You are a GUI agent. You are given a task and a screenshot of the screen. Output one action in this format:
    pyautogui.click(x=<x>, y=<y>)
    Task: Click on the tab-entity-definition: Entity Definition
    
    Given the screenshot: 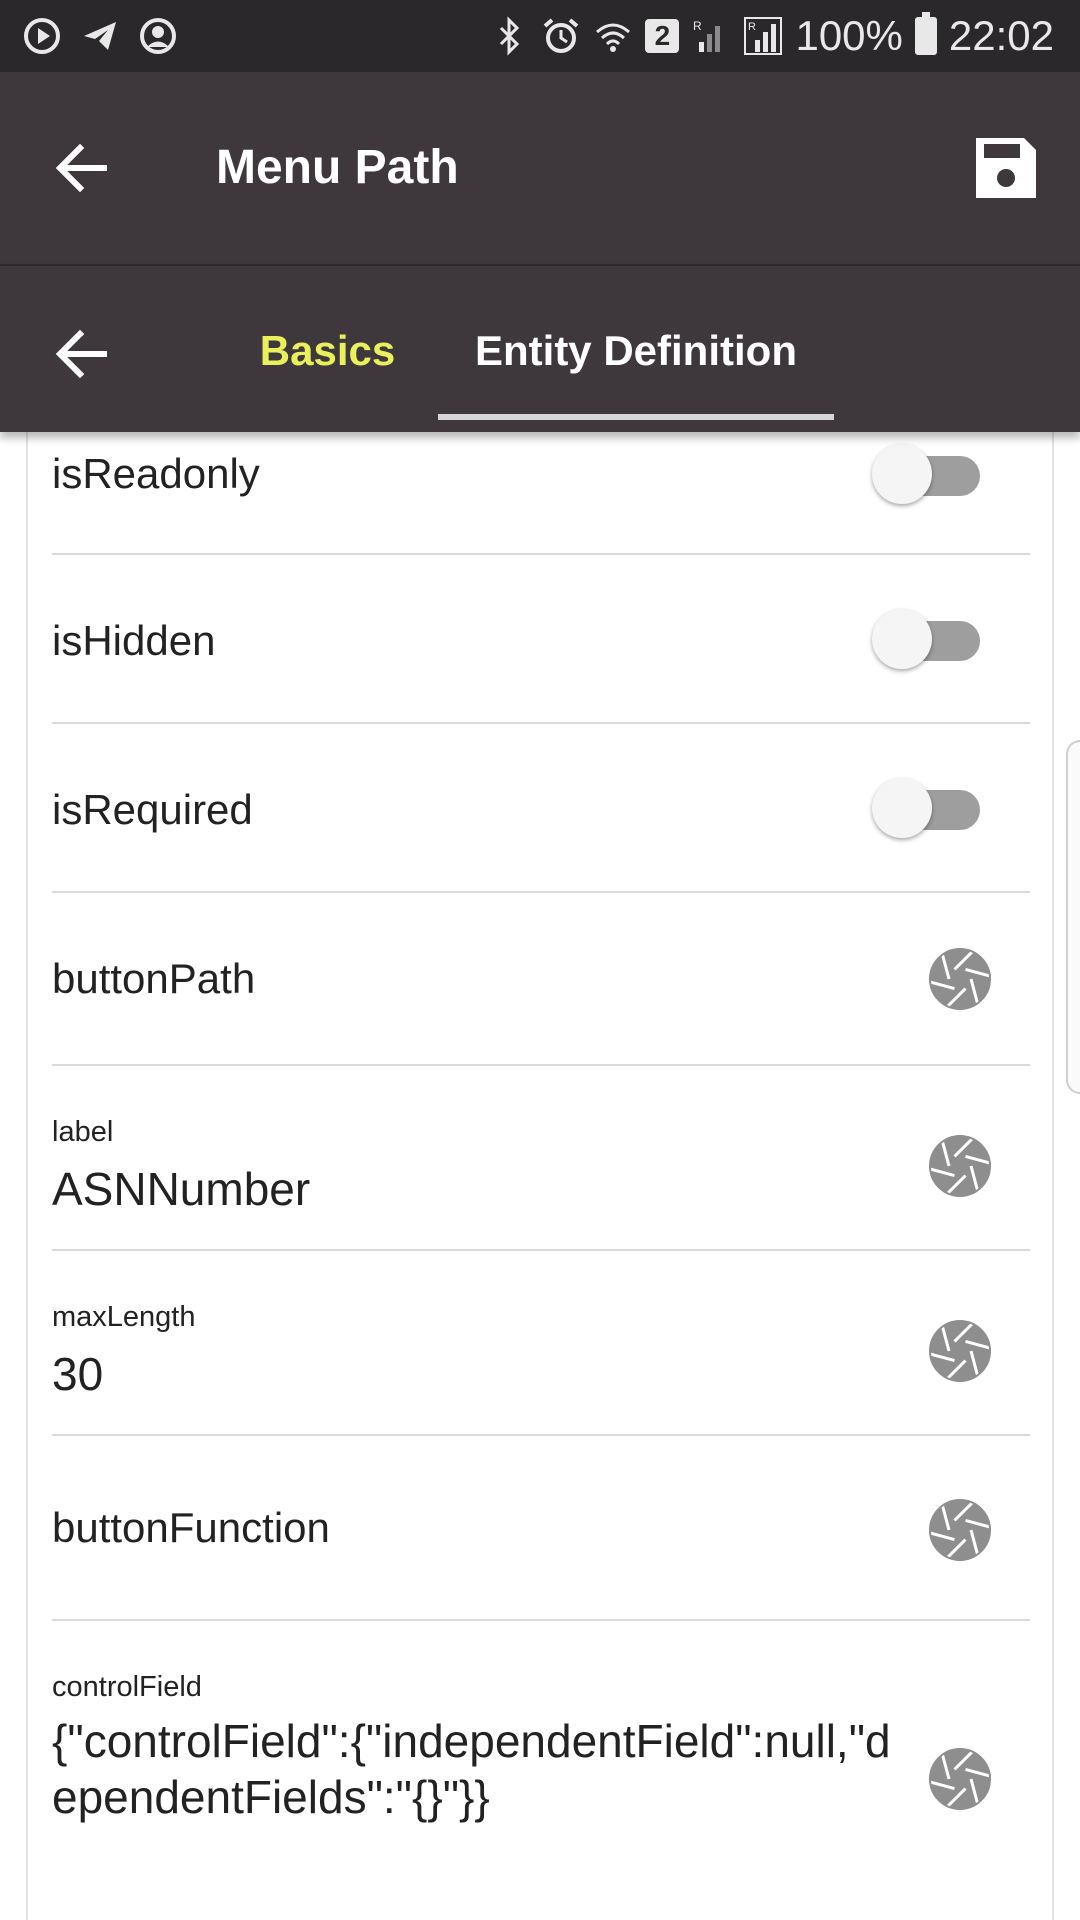 What is the action you would take?
    pyautogui.click(x=636, y=351)
    